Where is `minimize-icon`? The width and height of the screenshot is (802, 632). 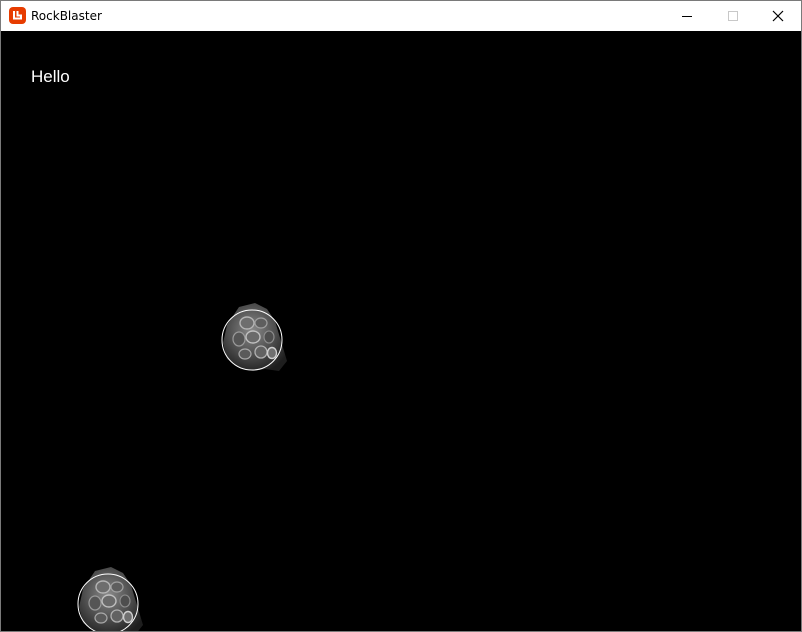 minimize-icon is located at coordinates (687, 16).